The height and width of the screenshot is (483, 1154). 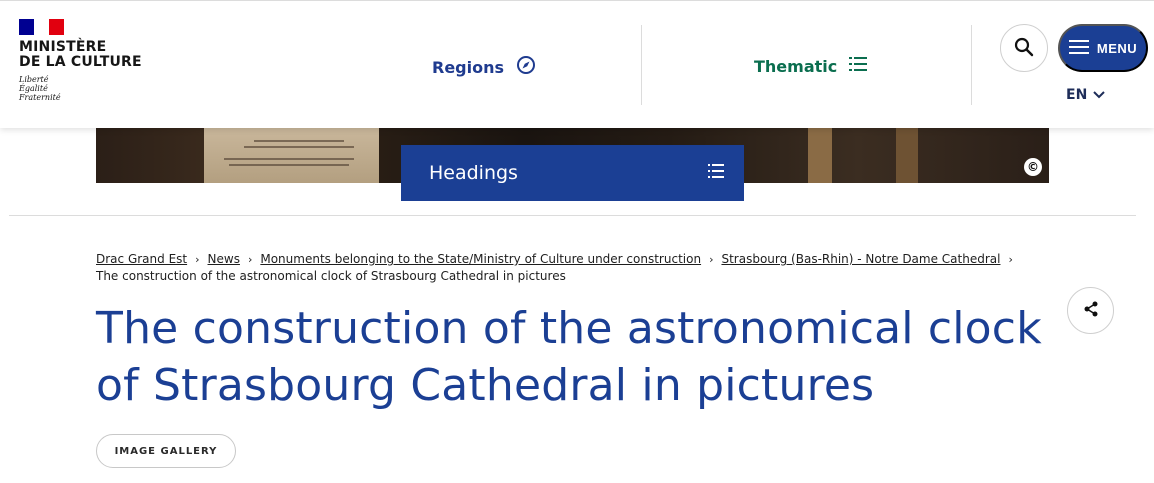 What do you see at coordinates (1078, 48) in the screenshot?
I see `hamburger-icon` at bounding box center [1078, 48].